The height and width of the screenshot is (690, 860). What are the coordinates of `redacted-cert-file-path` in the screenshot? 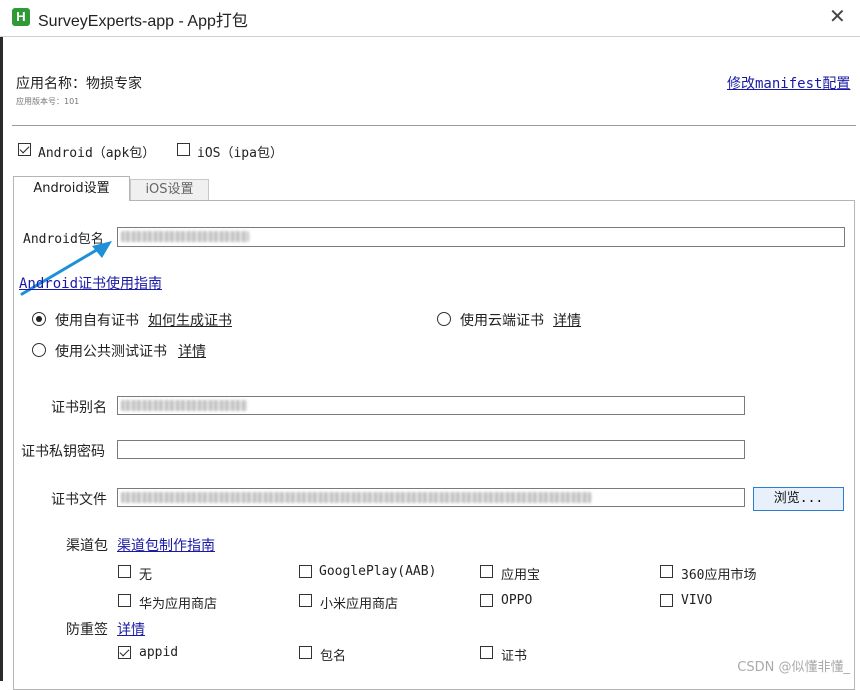 It's located at (356, 497).